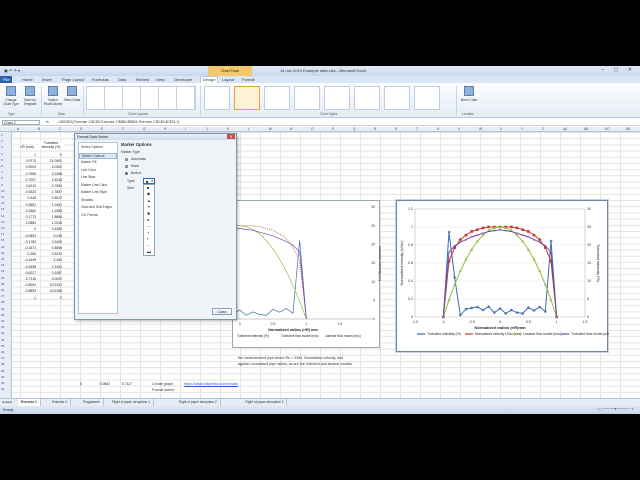  What do you see at coordinates (88, 170) in the screenshot?
I see `dialog-category-item: Line Color` at bounding box center [88, 170].